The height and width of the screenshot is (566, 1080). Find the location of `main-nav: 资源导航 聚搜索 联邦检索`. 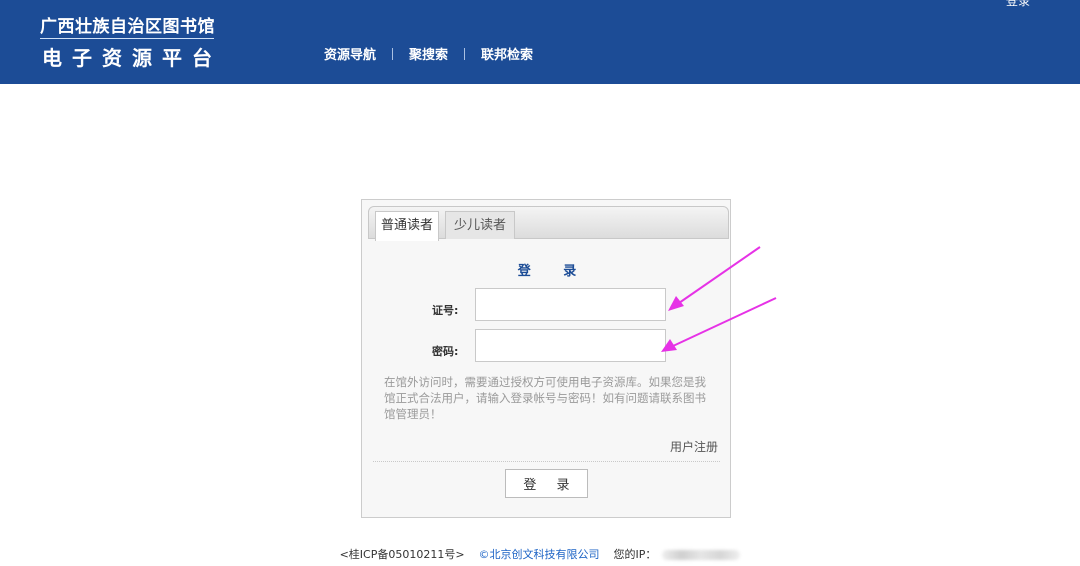

main-nav: 资源导航 聚搜索 联邦检索 is located at coordinates (428, 53).